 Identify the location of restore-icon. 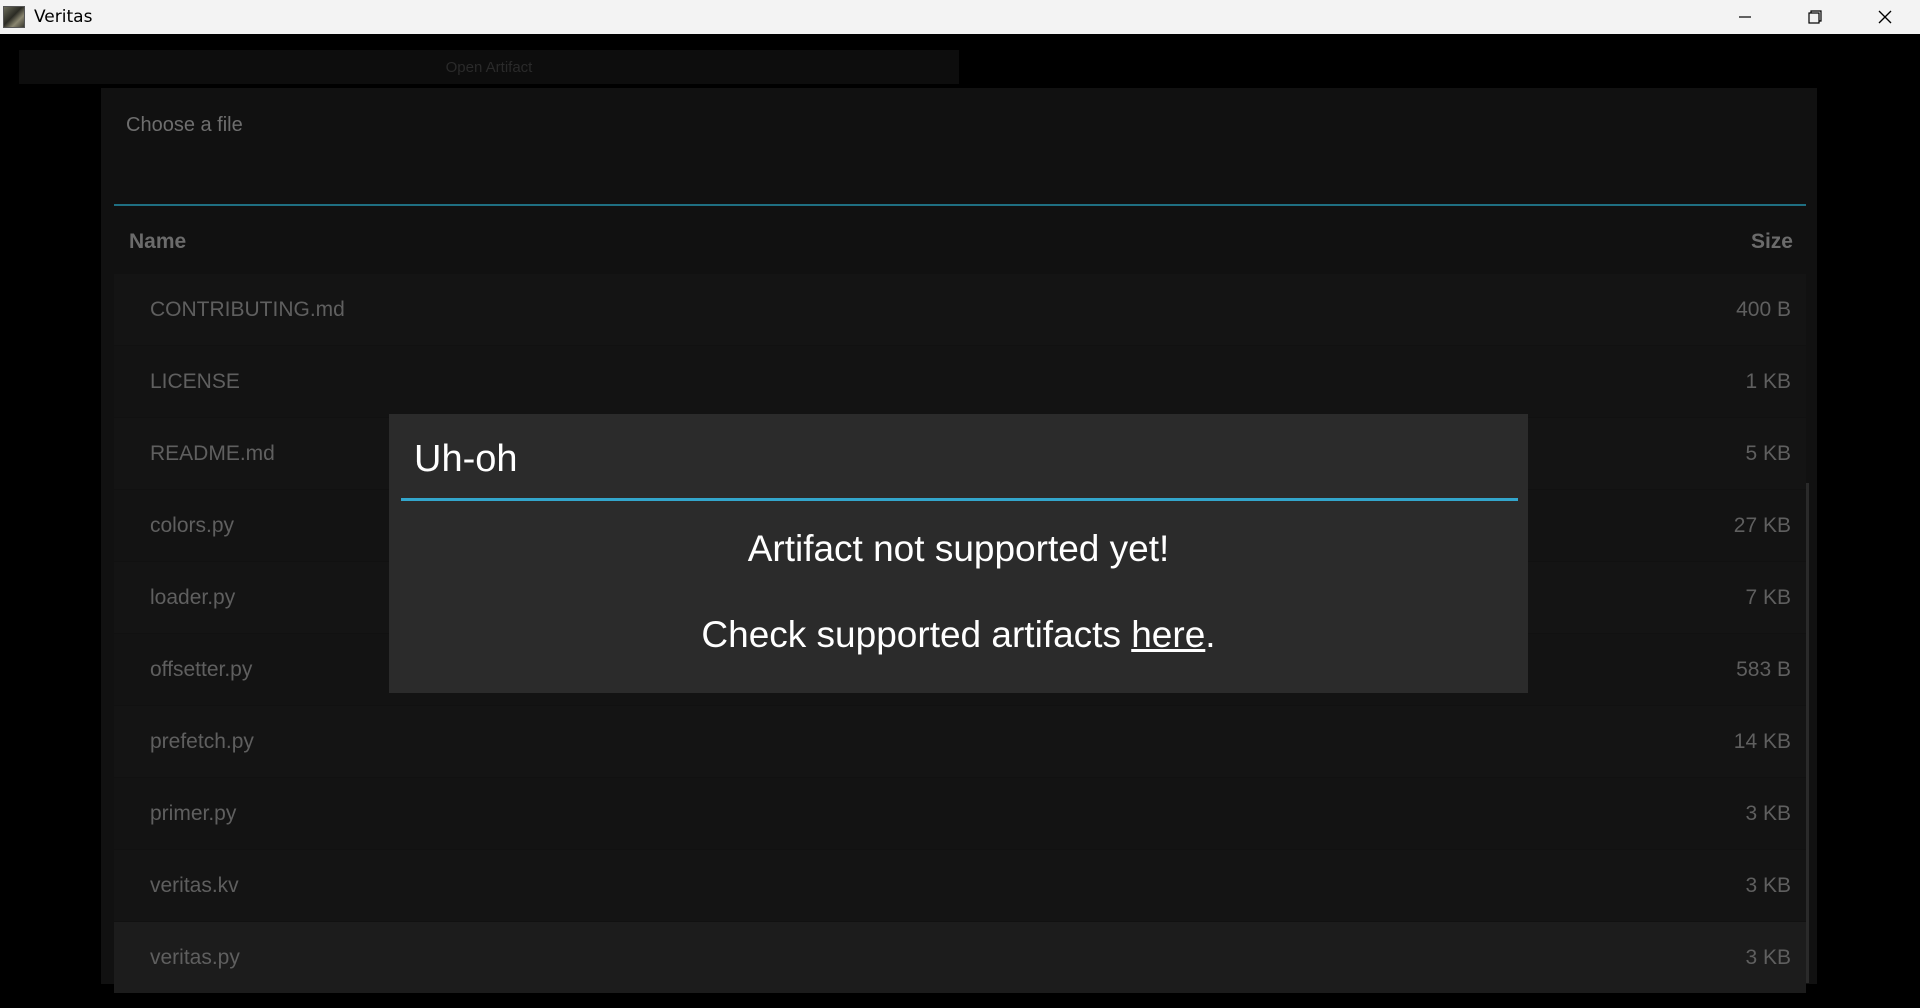
(1815, 17).